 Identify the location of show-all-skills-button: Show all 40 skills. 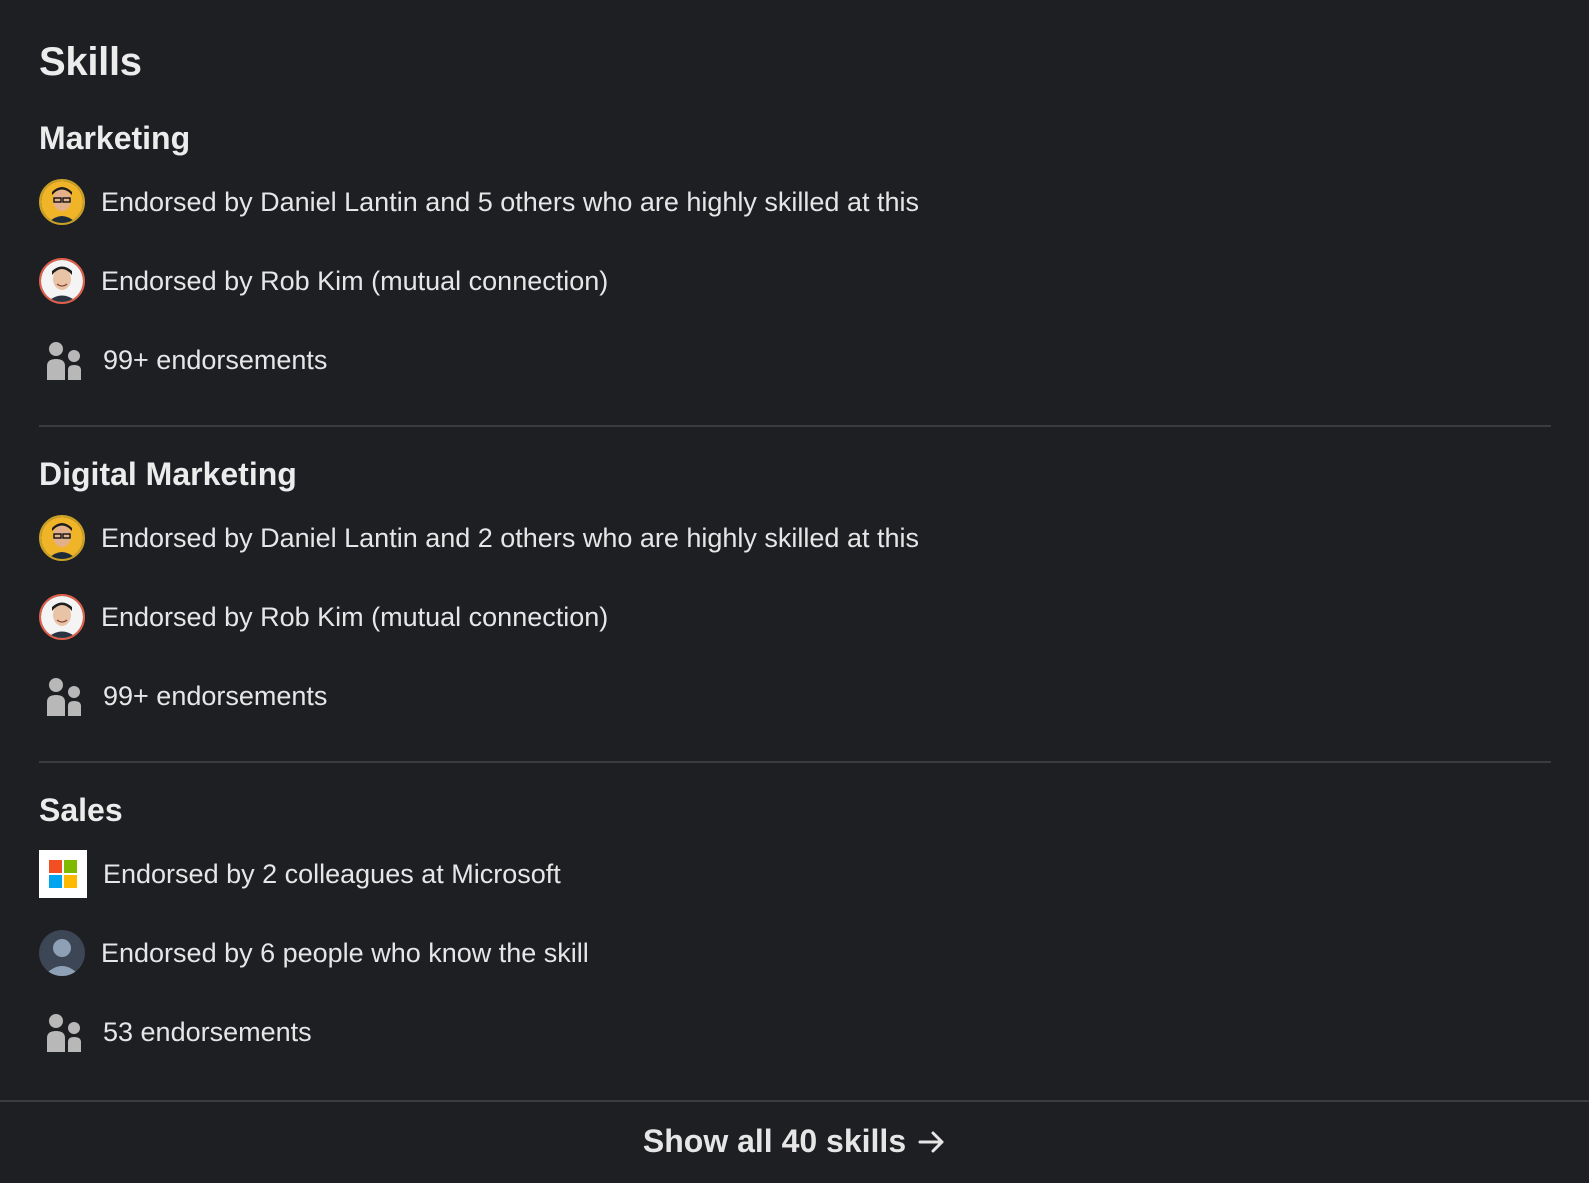
(794, 1141).